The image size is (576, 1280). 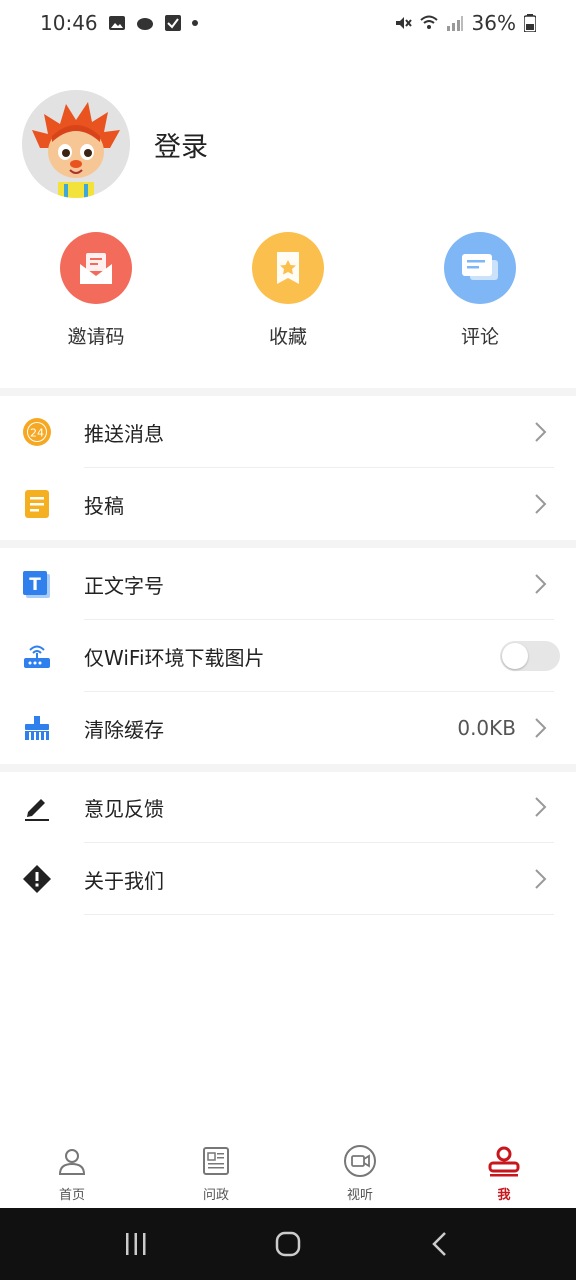 I want to click on menu-feedback-label: 意见反馈, so click(x=124, y=808).